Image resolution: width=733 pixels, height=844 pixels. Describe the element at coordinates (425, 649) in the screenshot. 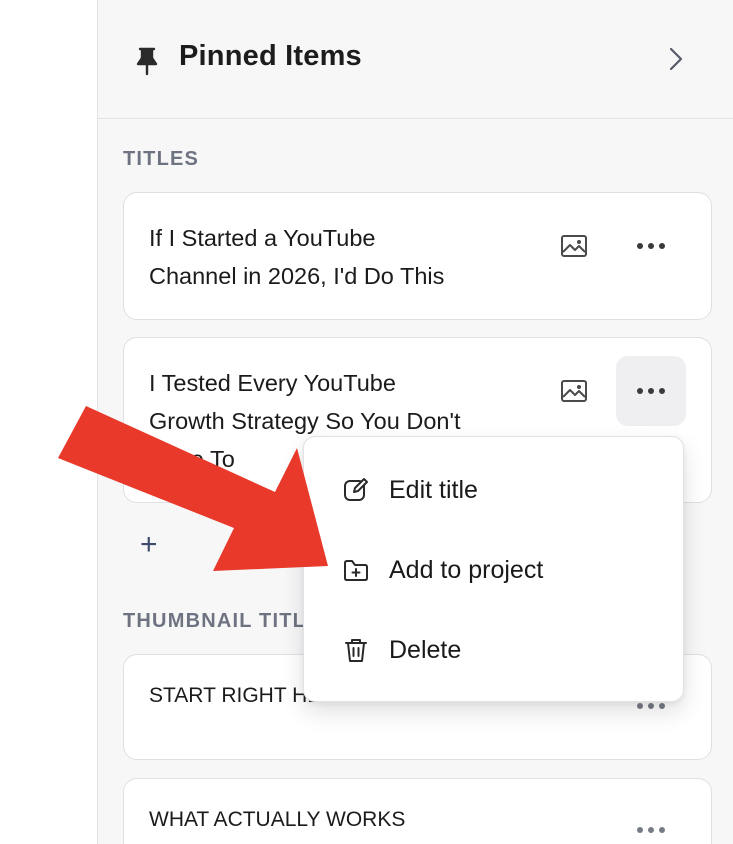

I see `menu-item-label: Delete` at that location.